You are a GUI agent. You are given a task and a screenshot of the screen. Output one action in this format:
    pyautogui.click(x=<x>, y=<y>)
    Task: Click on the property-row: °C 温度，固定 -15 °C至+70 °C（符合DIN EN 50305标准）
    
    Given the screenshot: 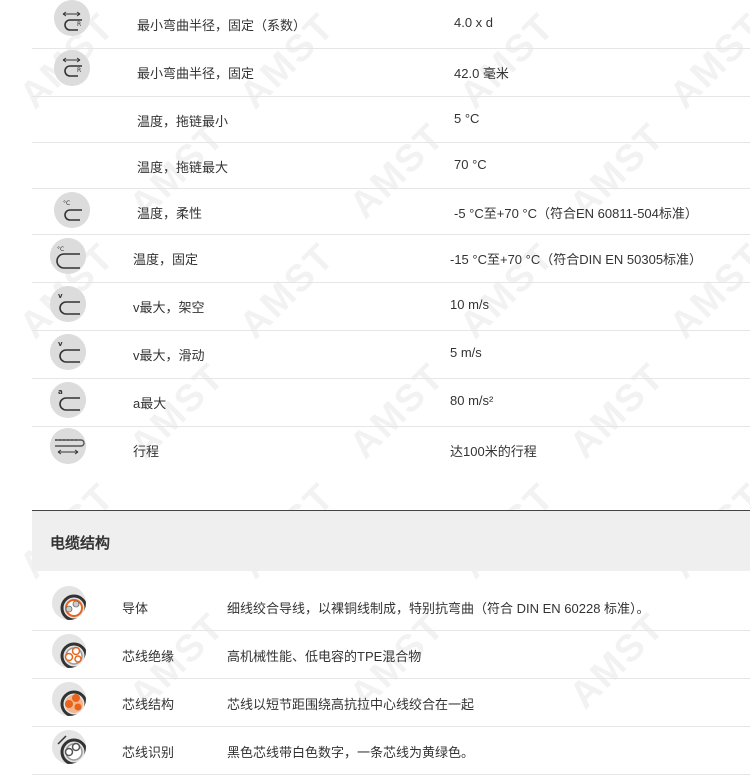 What is the action you would take?
    pyautogui.click(x=391, y=258)
    